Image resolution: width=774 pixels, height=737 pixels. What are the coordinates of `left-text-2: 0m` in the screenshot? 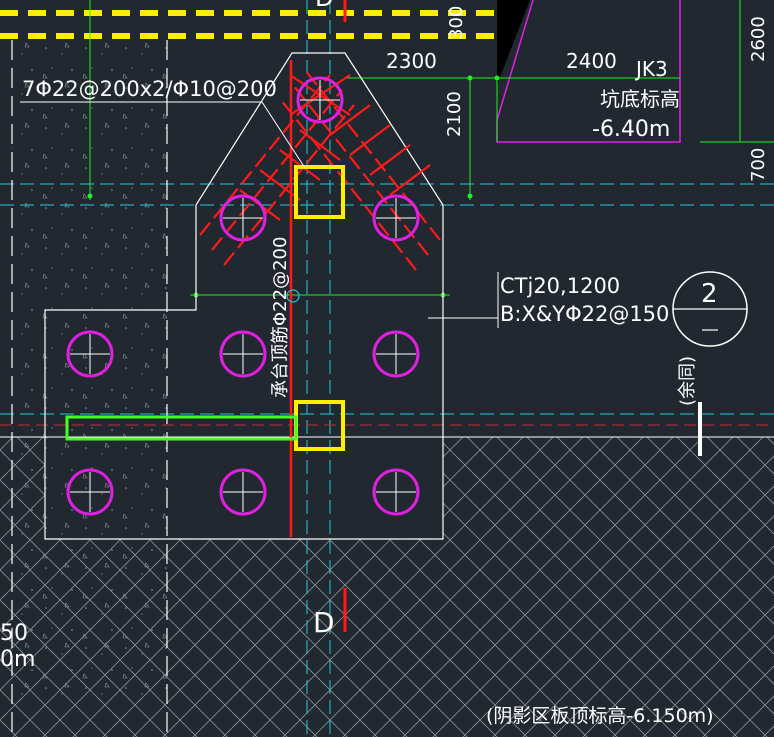 It's located at (17, 659).